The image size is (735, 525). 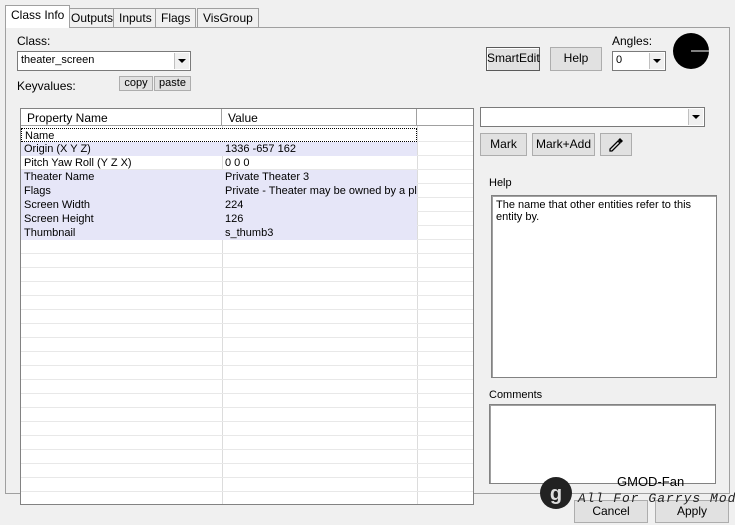 What do you see at coordinates (136, 83) in the screenshot?
I see `copy-button: copy` at bounding box center [136, 83].